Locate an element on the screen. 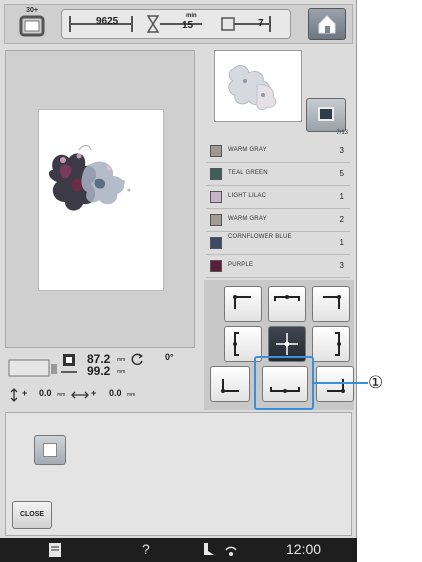 The image size is (422, 562). horizontal-offset-icon is located at coordinates (80, 395).